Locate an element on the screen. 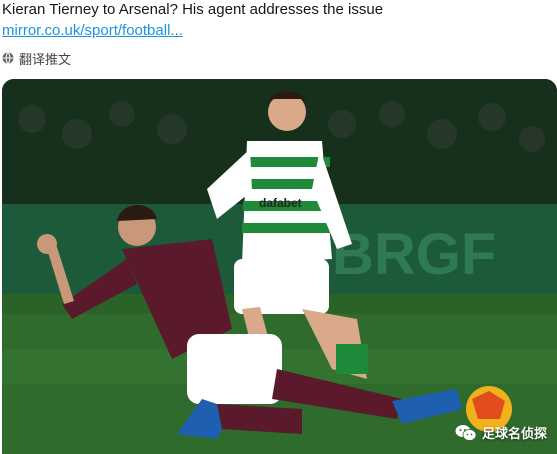  globe-icon is located at coordinates (8, 58).